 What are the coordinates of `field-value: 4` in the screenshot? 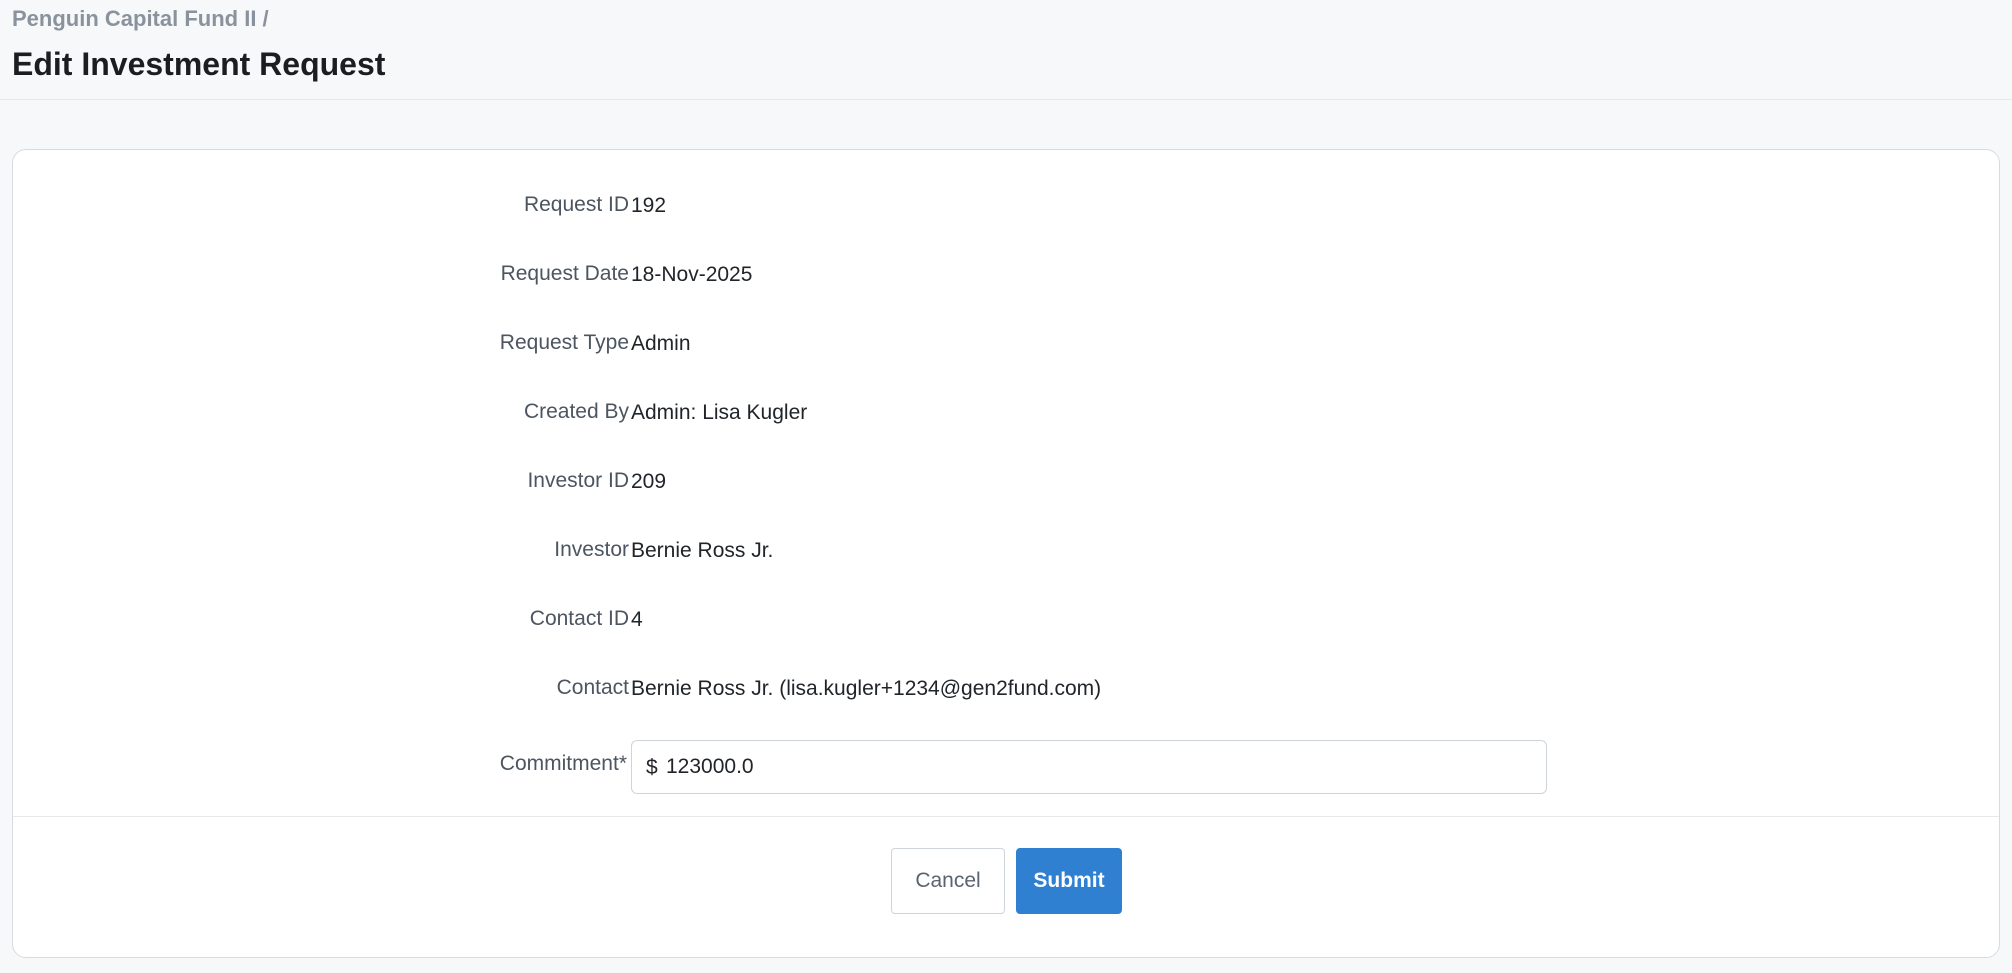 It's located at (637, 619).